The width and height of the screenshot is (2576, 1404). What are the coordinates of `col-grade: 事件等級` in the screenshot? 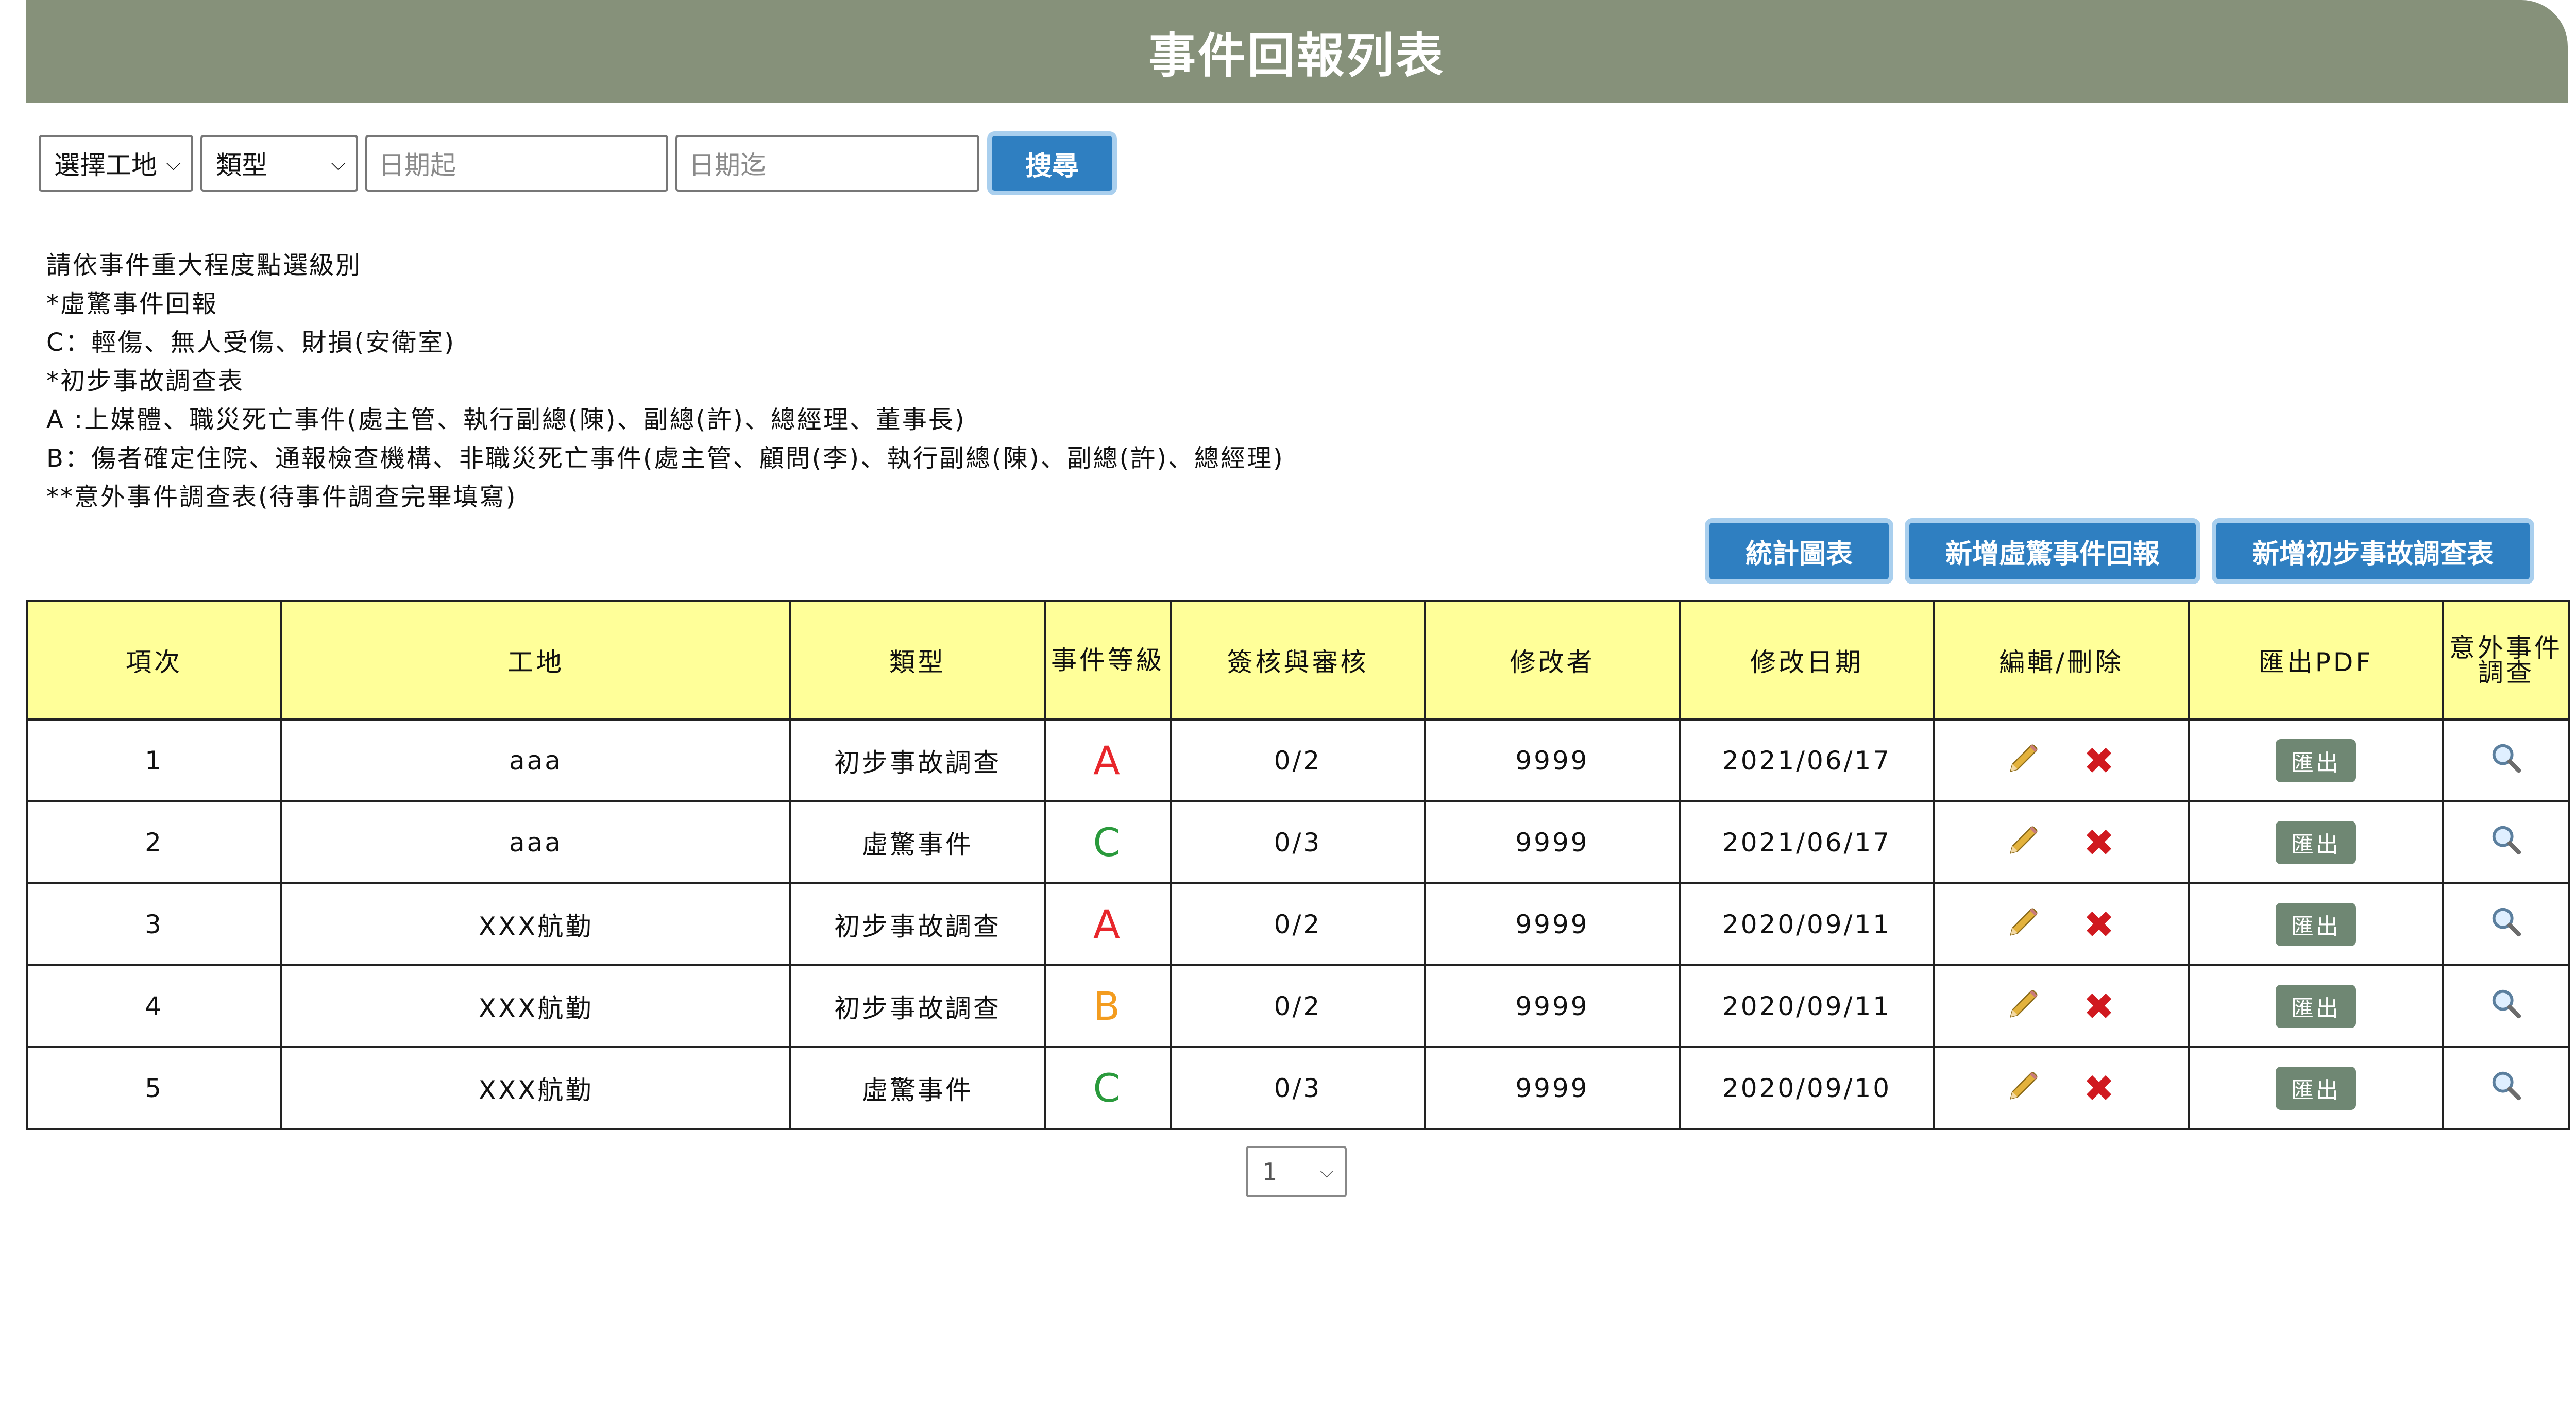 It's located at (1108, 660).